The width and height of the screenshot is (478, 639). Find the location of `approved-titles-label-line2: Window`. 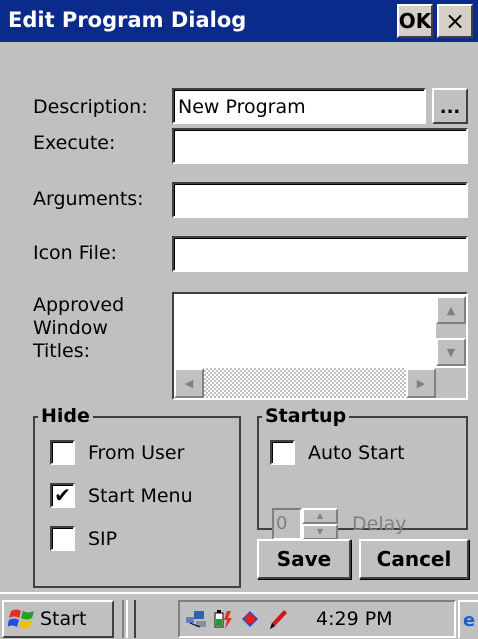

approved-titles-label-line2: Window is located at coordinates (70, 328).